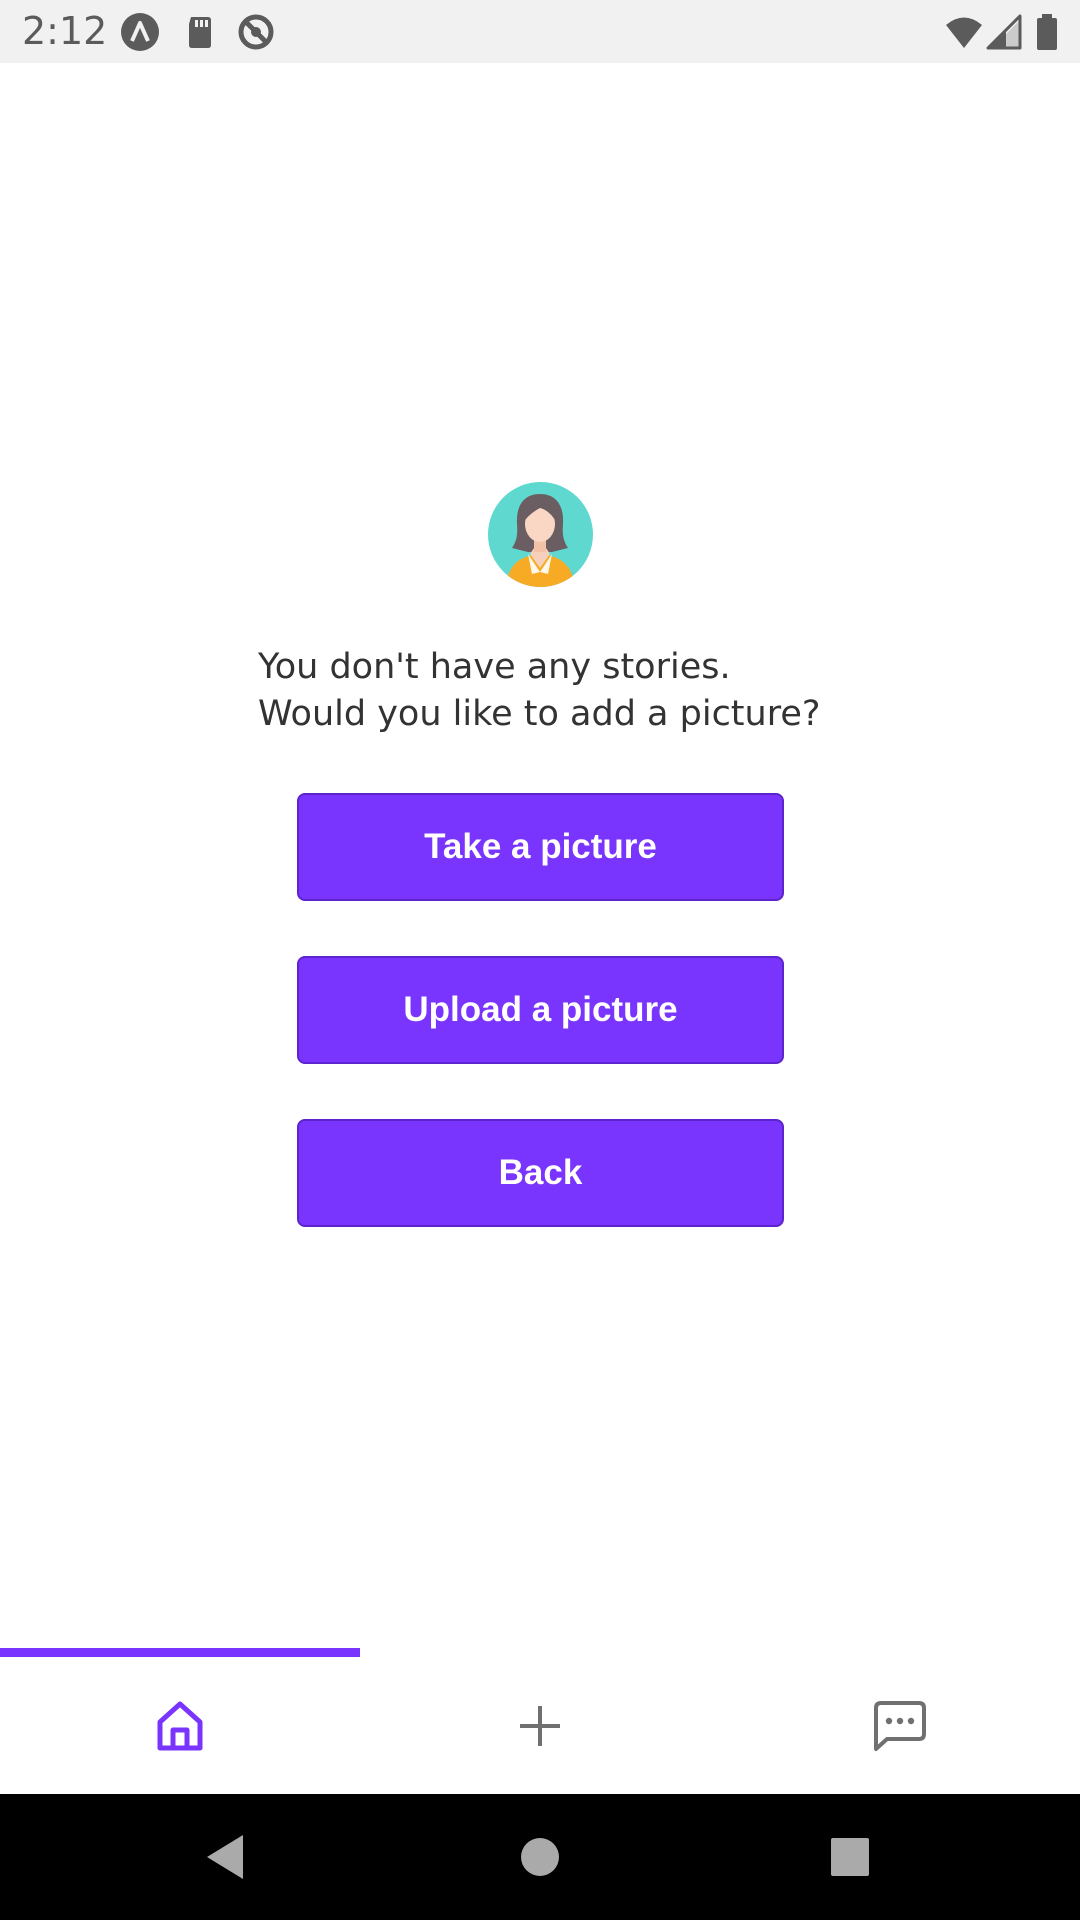  I want to click on take-picture-button: Take a picture, so click(540, 847).